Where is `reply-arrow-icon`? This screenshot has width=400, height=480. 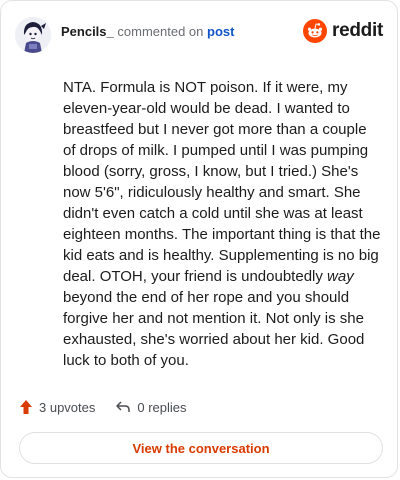 reply-arrow-icon is located at coordinates (123, 407).